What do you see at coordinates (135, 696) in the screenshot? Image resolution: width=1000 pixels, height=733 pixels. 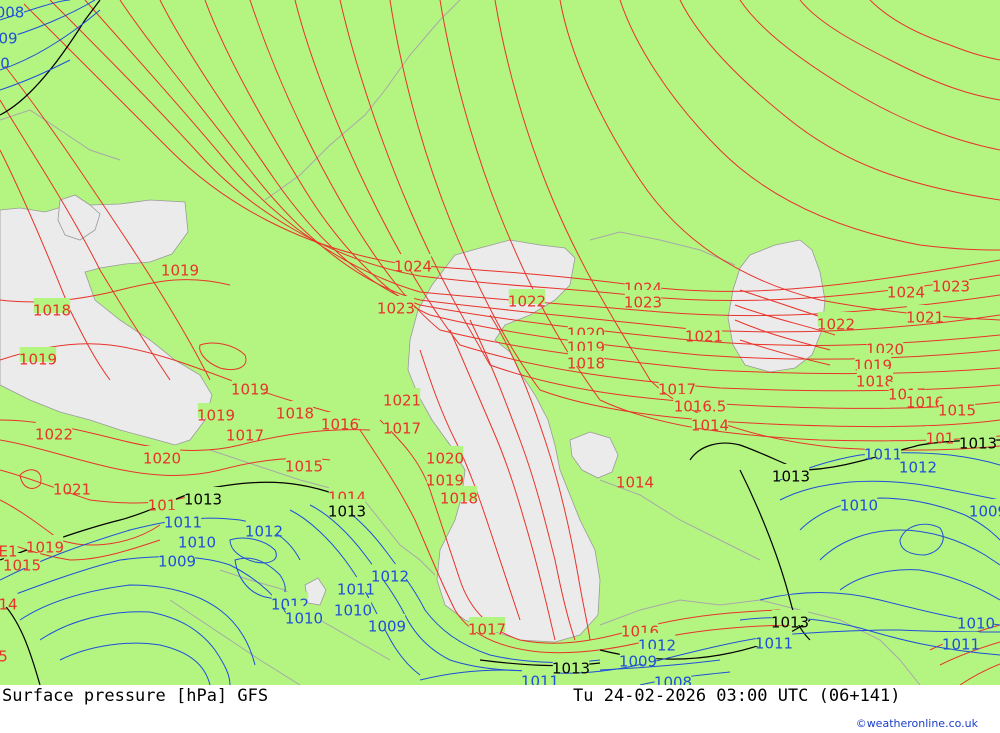 I see `map-title: Surface pressure [hPa] GFS` at bounding box center [135, 696].